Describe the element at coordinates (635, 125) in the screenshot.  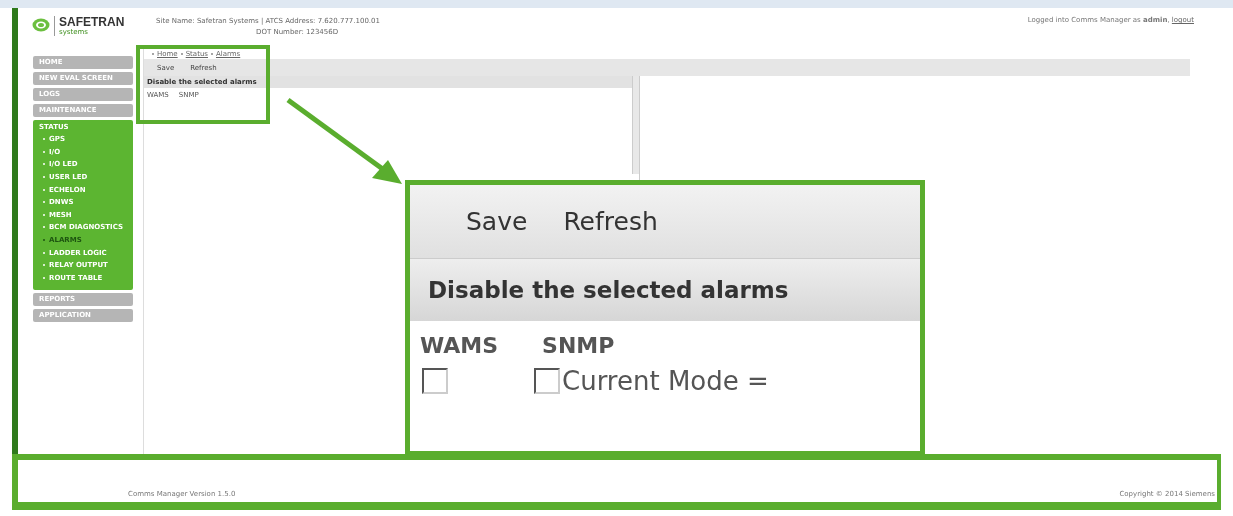
I see `scrollbar` at that location.